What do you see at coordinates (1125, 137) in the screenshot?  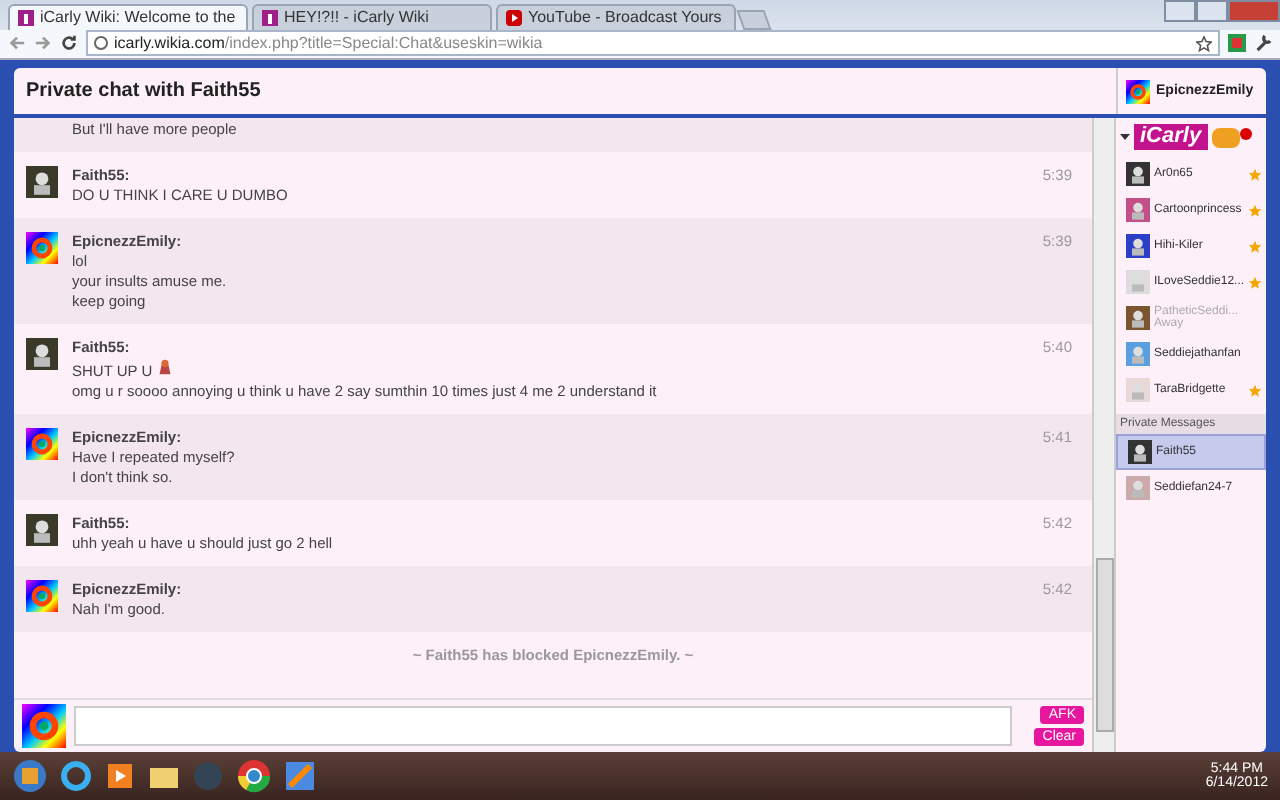 I see `collapse-icon` at bounding box center [1125, 137].